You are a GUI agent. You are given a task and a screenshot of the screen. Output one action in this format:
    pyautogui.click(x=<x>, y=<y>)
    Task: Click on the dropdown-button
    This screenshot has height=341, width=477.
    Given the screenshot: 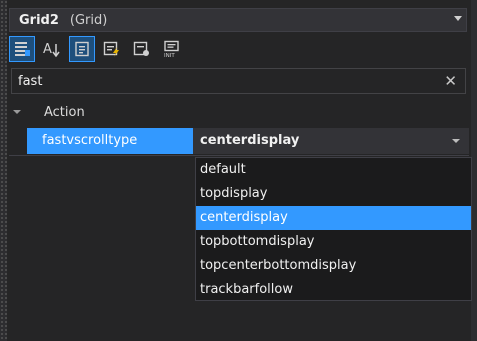 What is the action you would take?
    pyautogui.click(x=456, y=141)
    